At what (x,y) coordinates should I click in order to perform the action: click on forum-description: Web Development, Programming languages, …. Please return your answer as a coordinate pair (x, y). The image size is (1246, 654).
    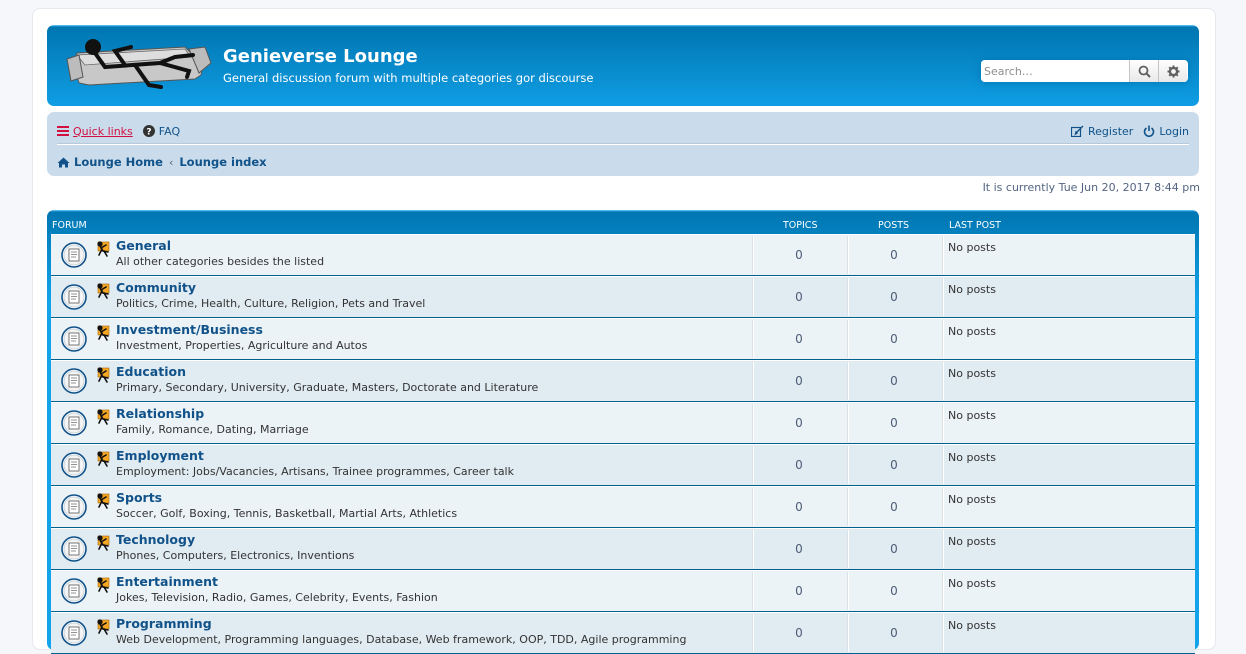
    Looking at the image, I should click on (401, 639).